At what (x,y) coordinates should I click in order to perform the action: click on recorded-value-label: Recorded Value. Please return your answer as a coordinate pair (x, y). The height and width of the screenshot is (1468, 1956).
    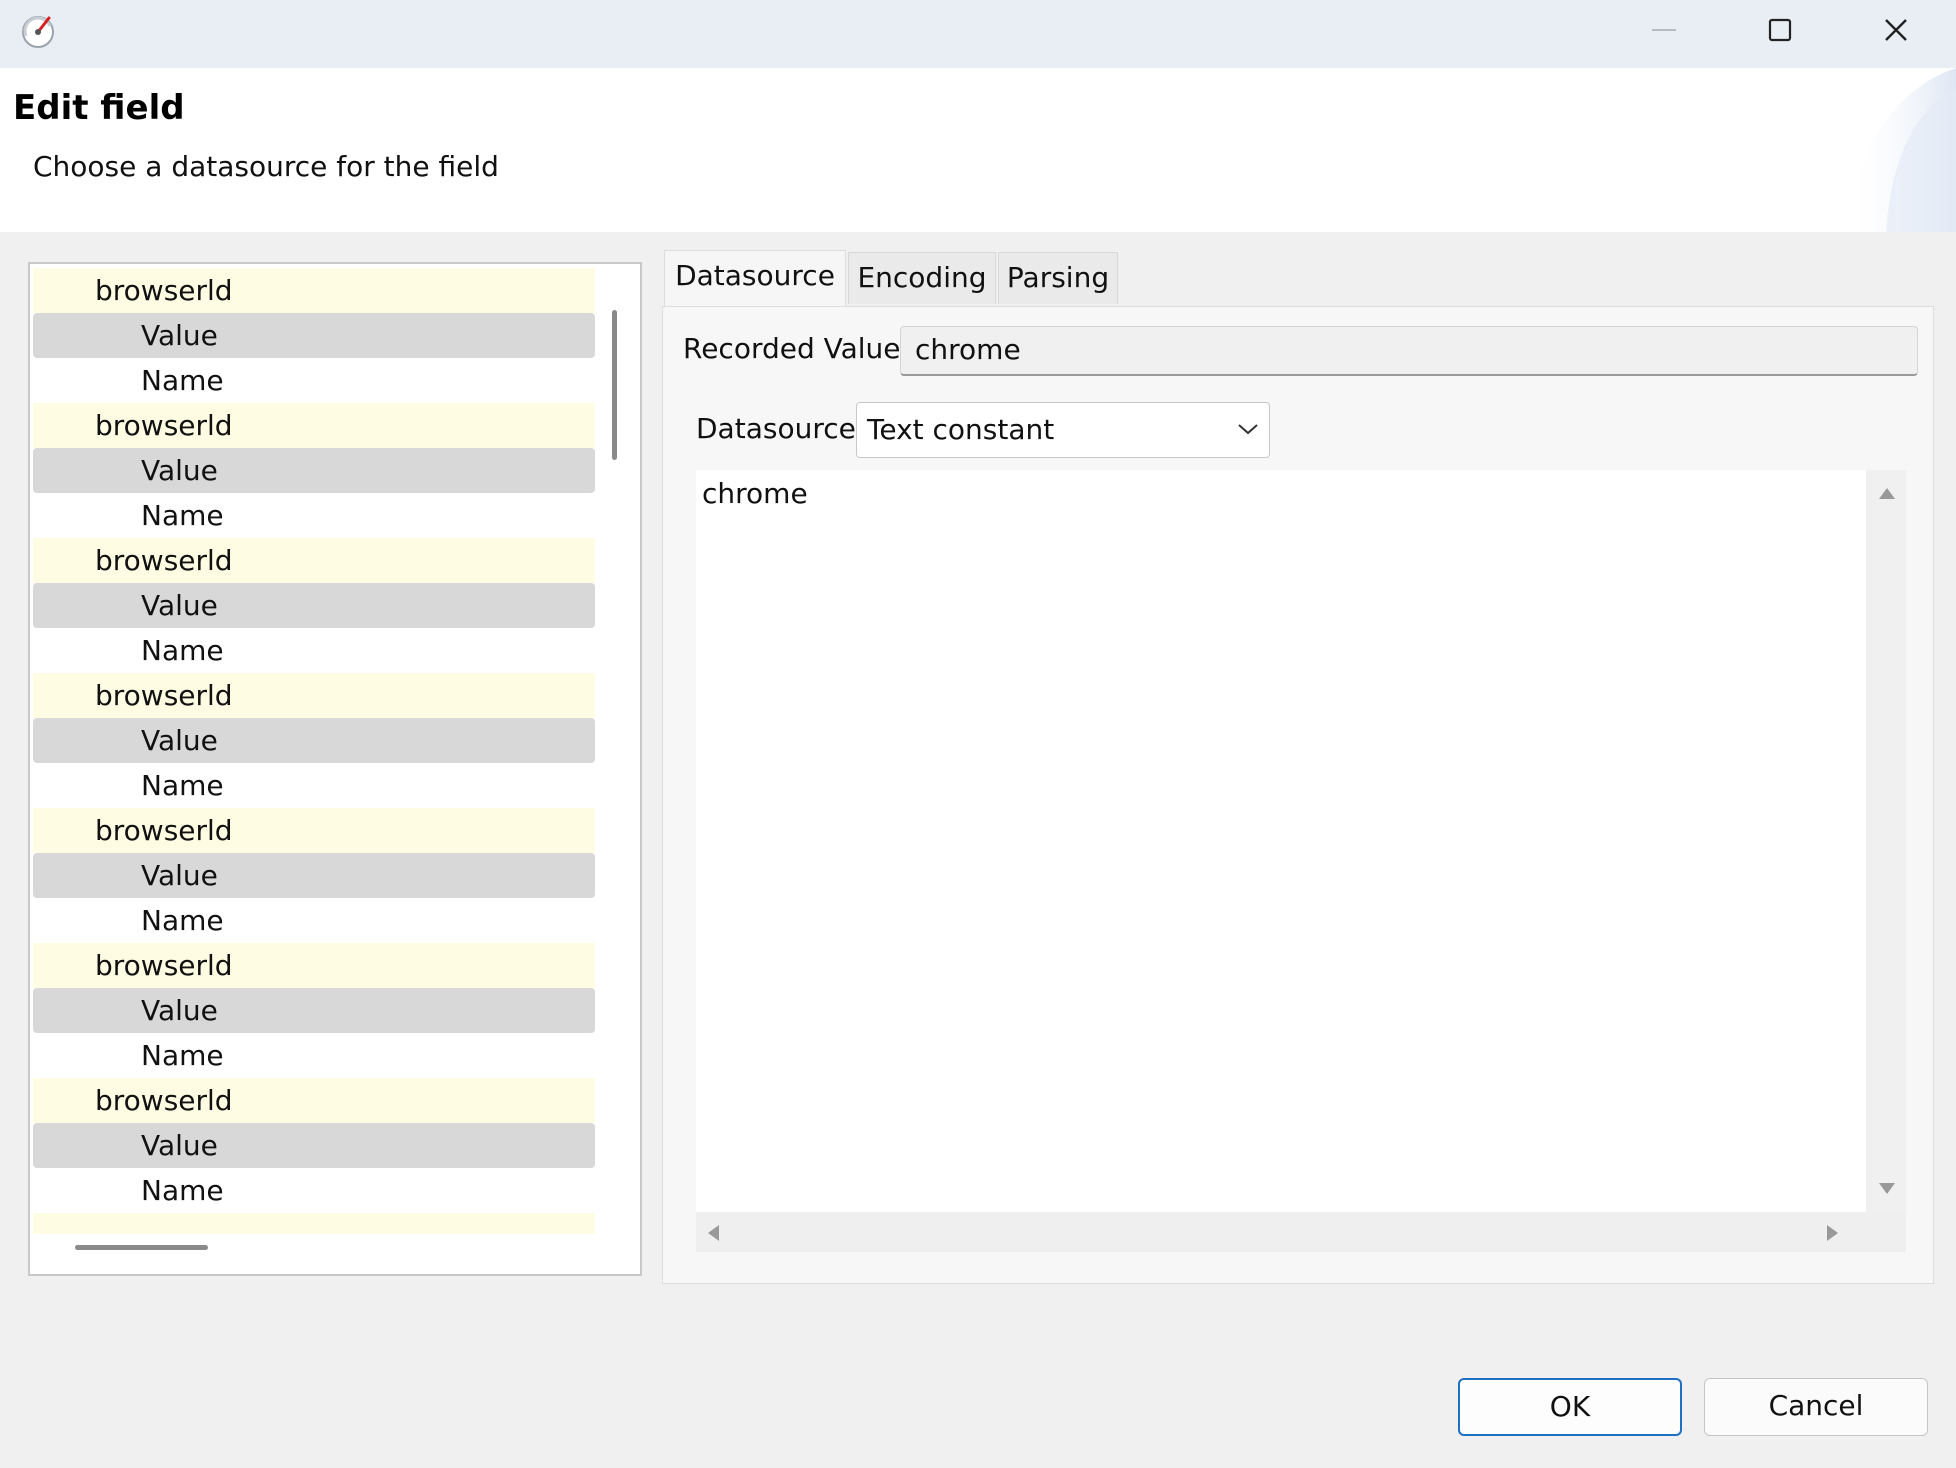
    Looking at the image, I should click on (792, 348).